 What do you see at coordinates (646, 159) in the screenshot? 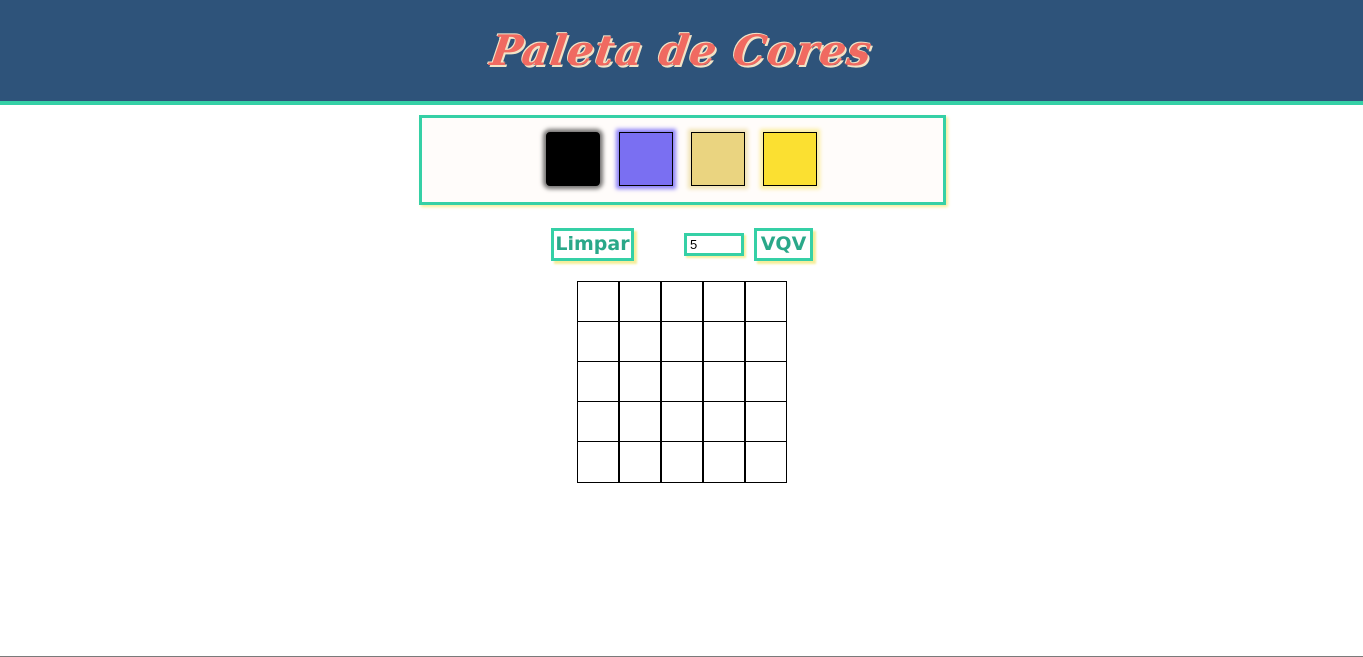
I see `color-swatch-purple` at bounding box center [646, 159].